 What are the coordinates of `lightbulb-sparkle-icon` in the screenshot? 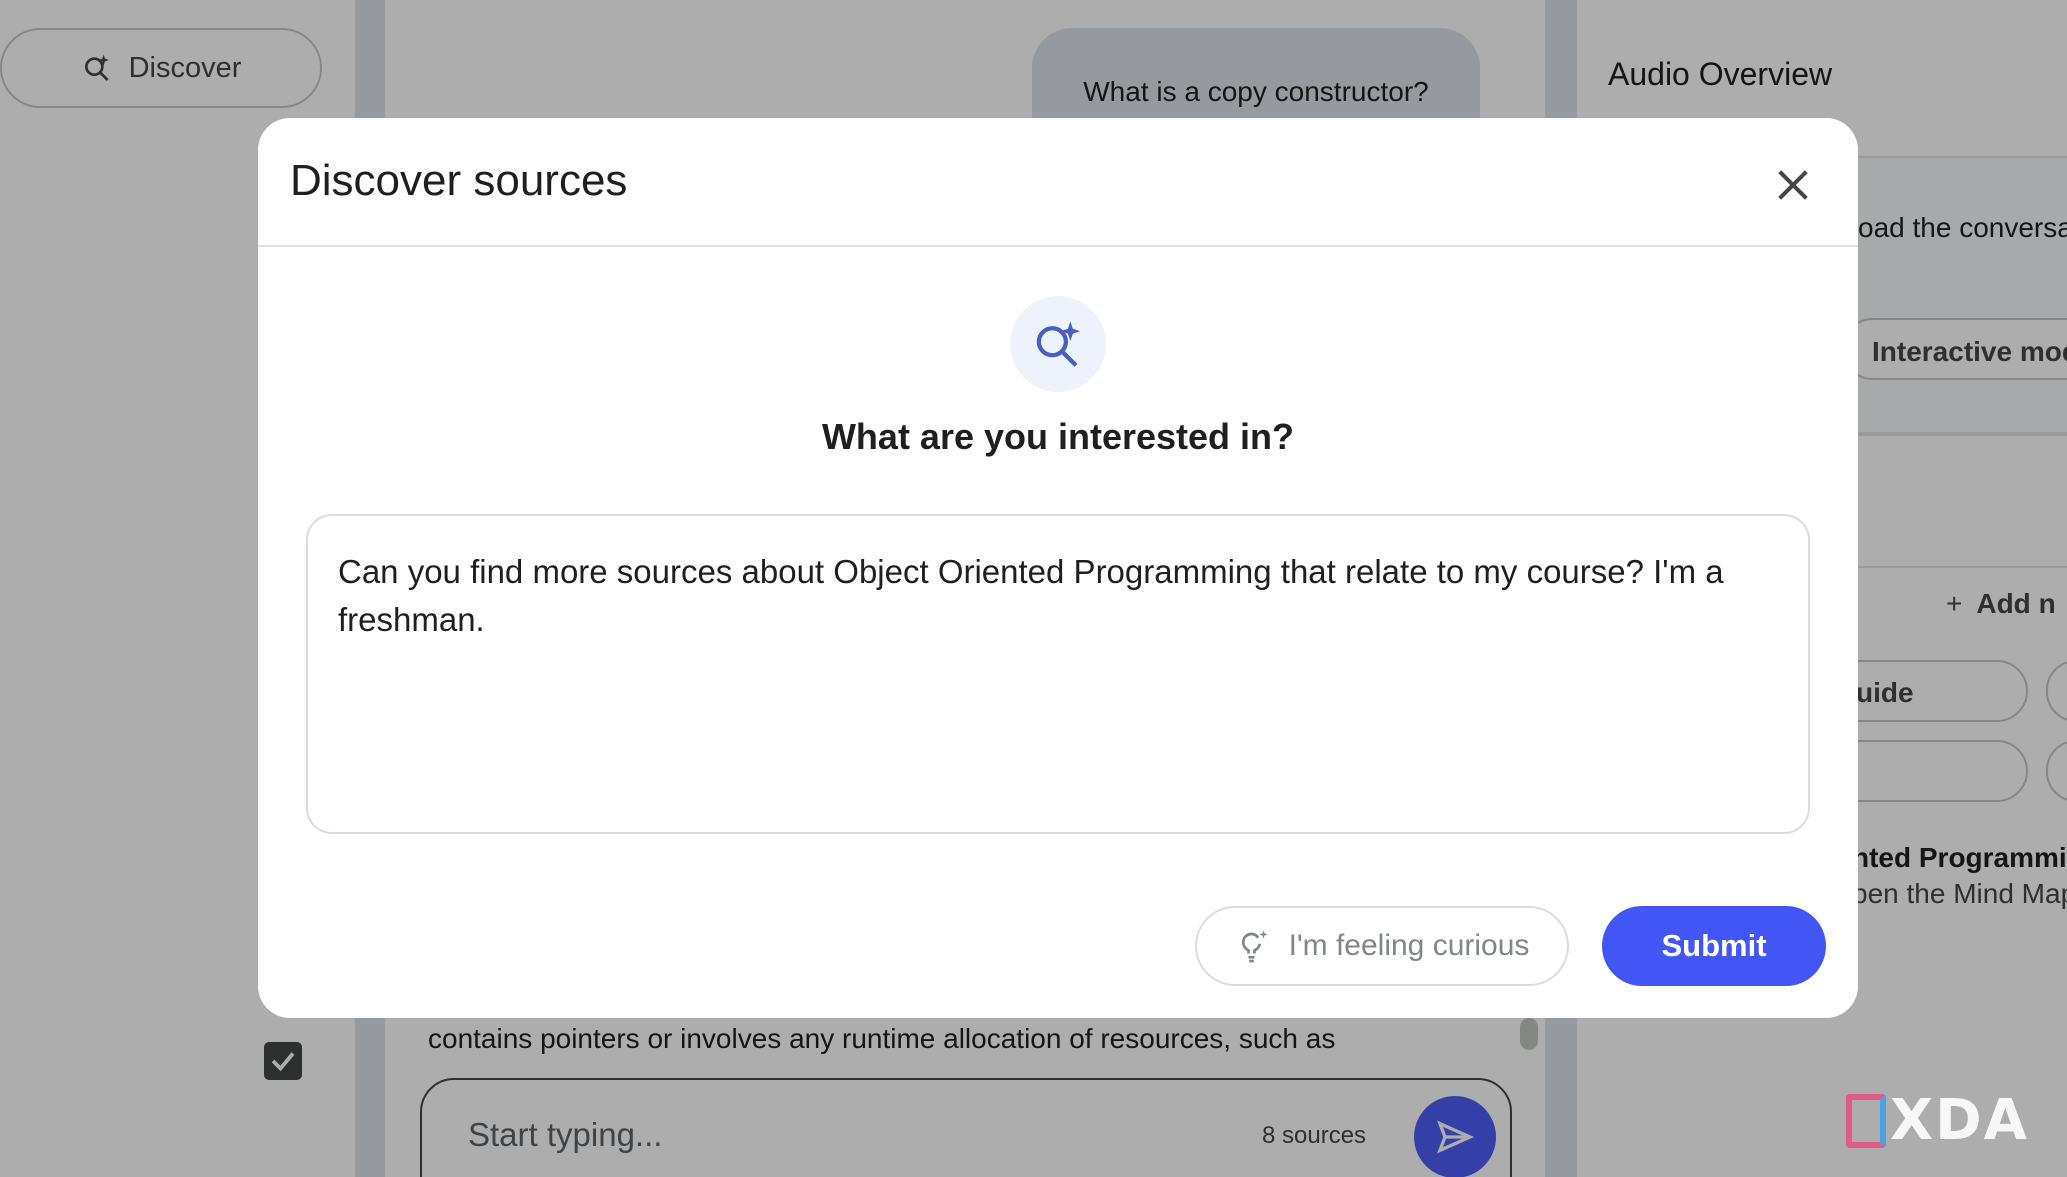 It's located at (1254, 946).